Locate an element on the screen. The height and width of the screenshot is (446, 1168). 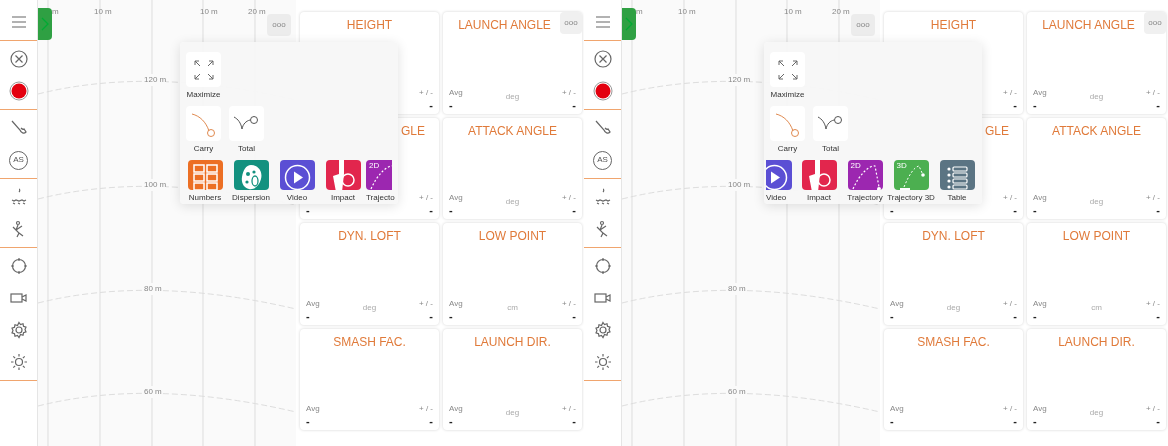
tile-label: Trajecto is located at coordinates (380, 198).